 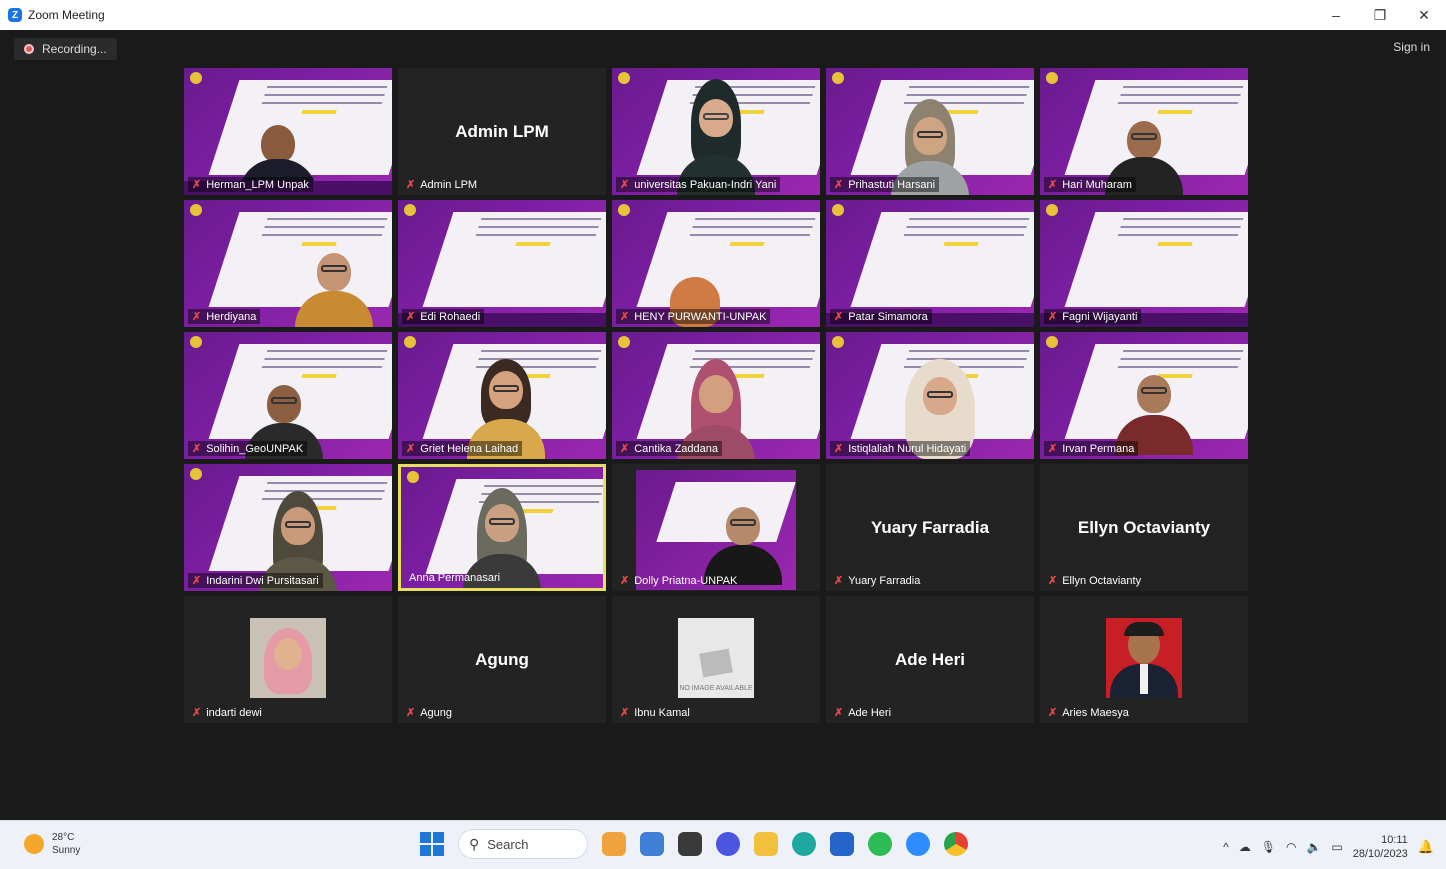 What do you see at coordinates (804, 844) in the screenshot?
I see `edge-browser-icon` at bounding box center [804, 844].